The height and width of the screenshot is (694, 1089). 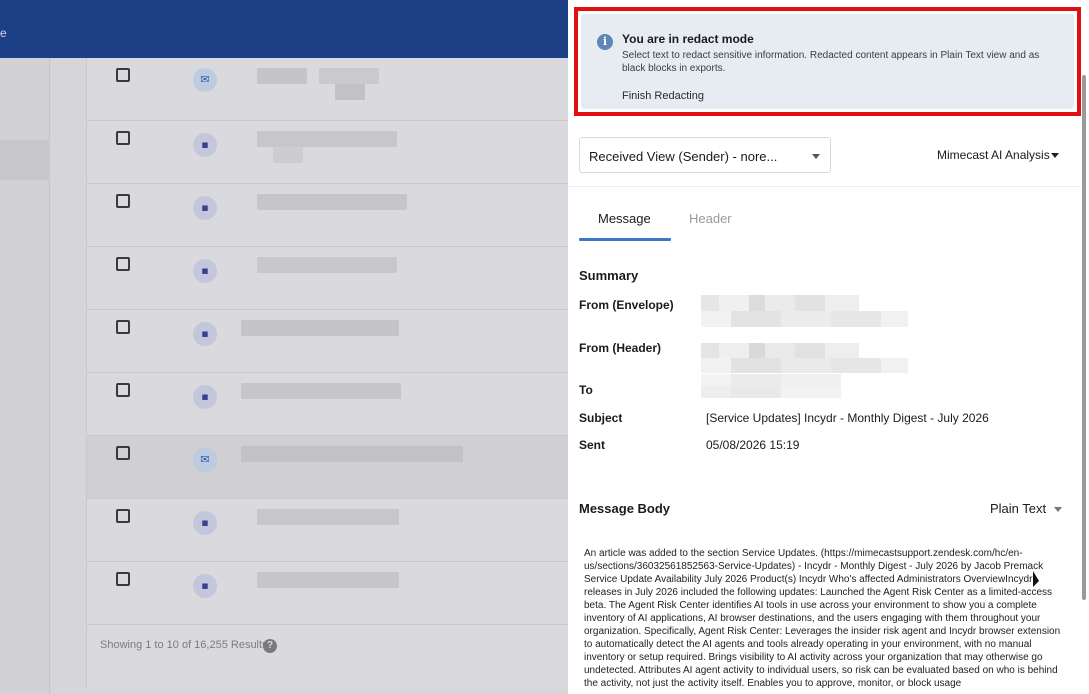 I want to click on tab-header: Header, so click(x=710, y=218).